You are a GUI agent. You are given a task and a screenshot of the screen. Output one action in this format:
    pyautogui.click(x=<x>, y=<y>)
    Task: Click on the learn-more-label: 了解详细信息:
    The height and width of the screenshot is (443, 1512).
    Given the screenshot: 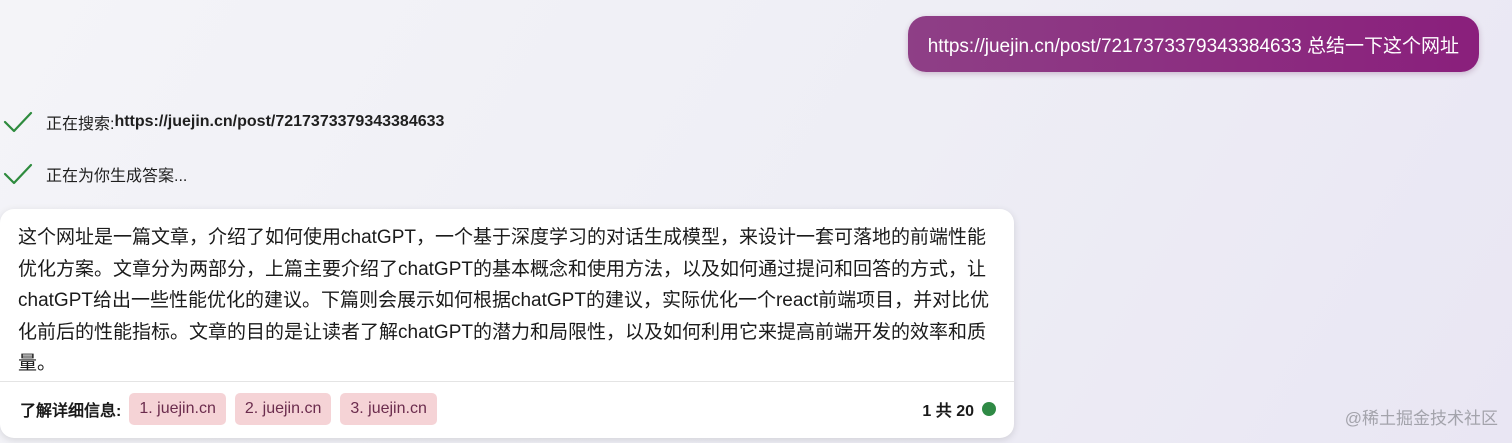 What is the action you would take?
    pyautogui.click(x=71, y=411)
    